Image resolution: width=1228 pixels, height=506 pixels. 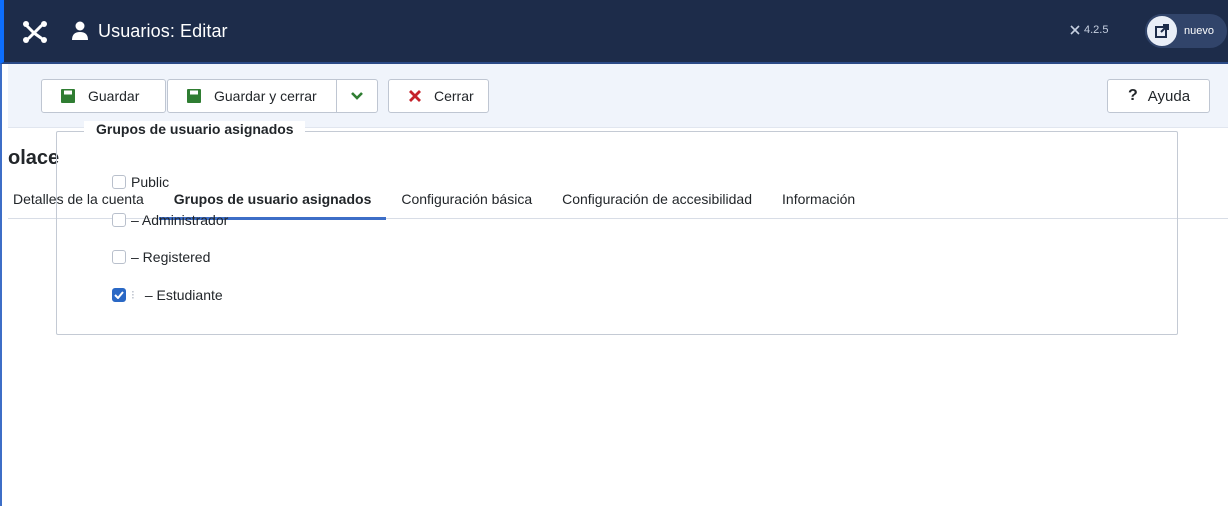 I want to click on new-window-button: nuevo, so click(x=1186, y=31).